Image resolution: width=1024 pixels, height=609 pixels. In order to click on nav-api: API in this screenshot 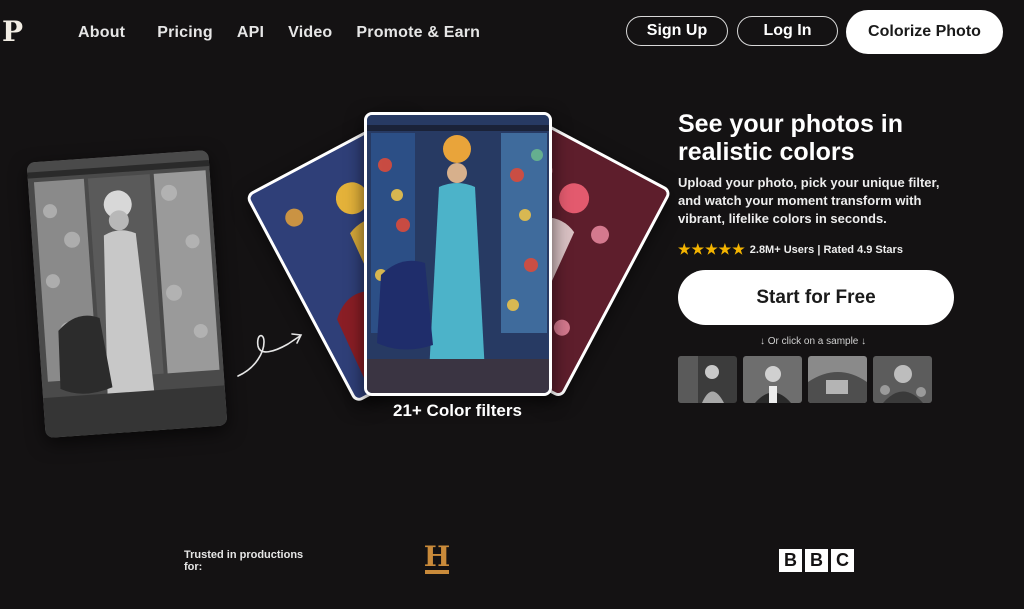, I will do `click(250, 33)`.